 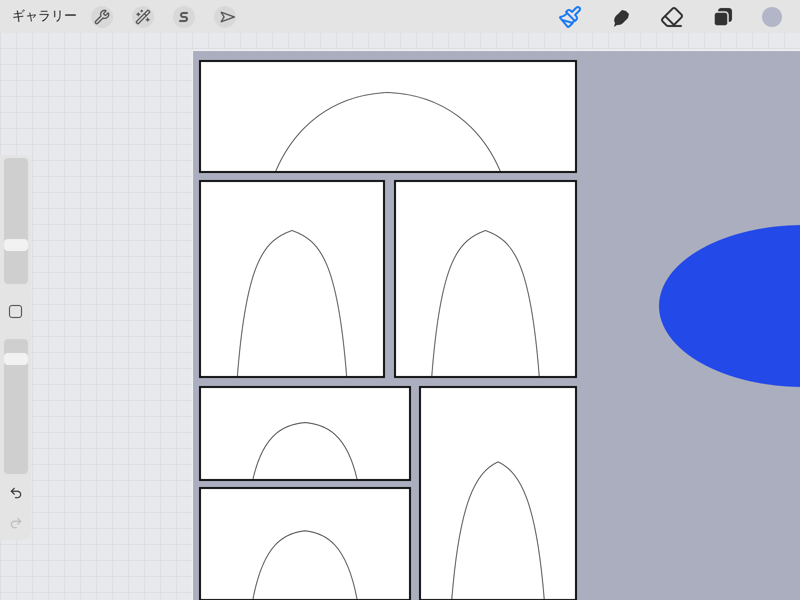 What do you see at coordinates (570, 16) in the screenshot?
I see `brush-icon` at bounding box center [570, 16].